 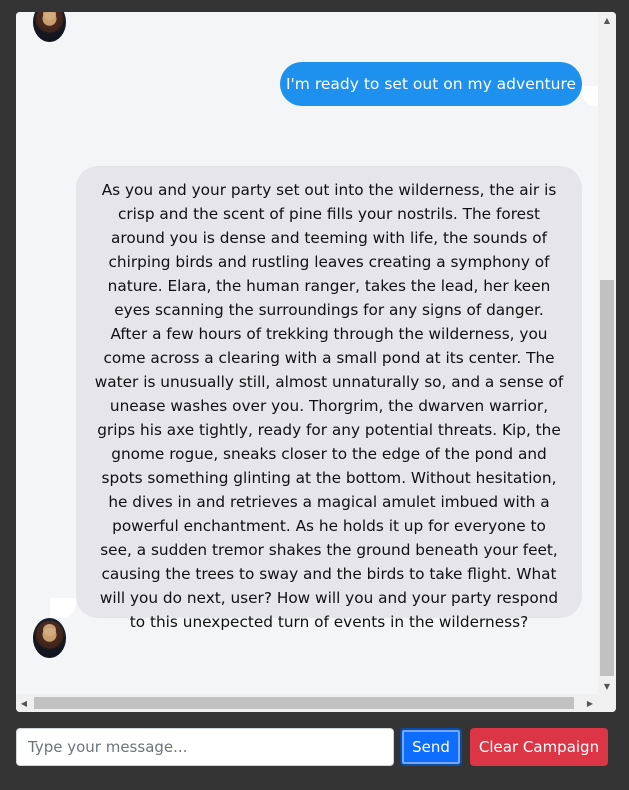 What do you see at coordinates (607, 20) in the screenshot?
I see `scroll-up-arrow-icon: ▲` at bounding box center [607, 20].